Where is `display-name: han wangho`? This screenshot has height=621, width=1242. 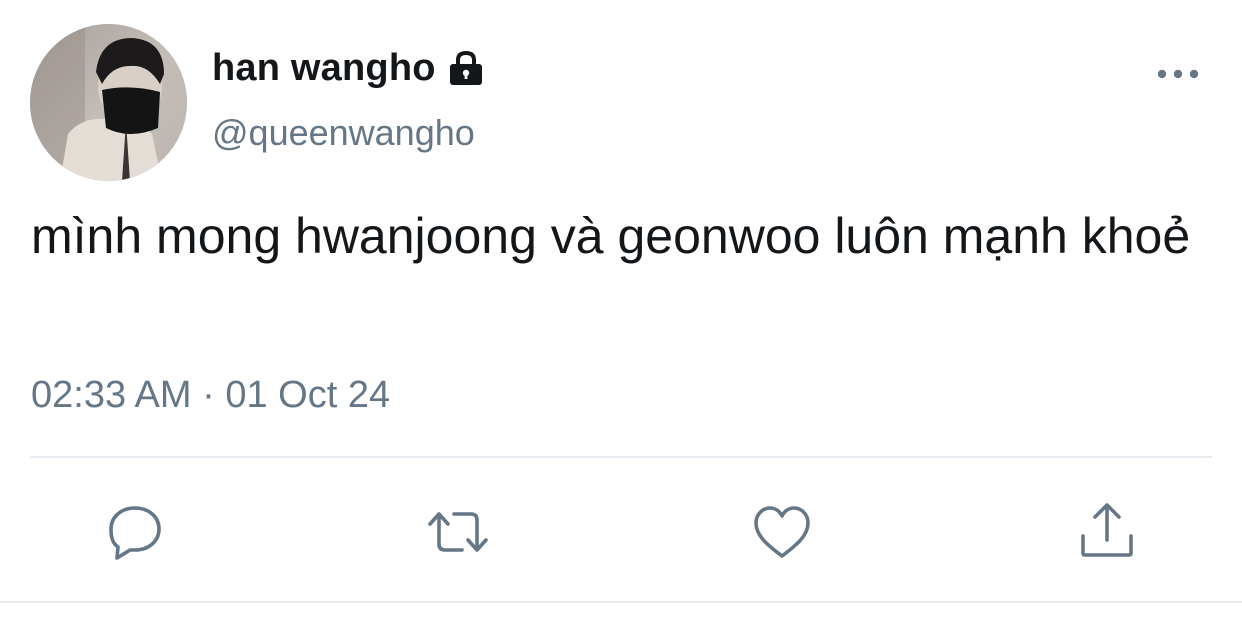
display-name: han wangho is located at coordinates (324, 68).